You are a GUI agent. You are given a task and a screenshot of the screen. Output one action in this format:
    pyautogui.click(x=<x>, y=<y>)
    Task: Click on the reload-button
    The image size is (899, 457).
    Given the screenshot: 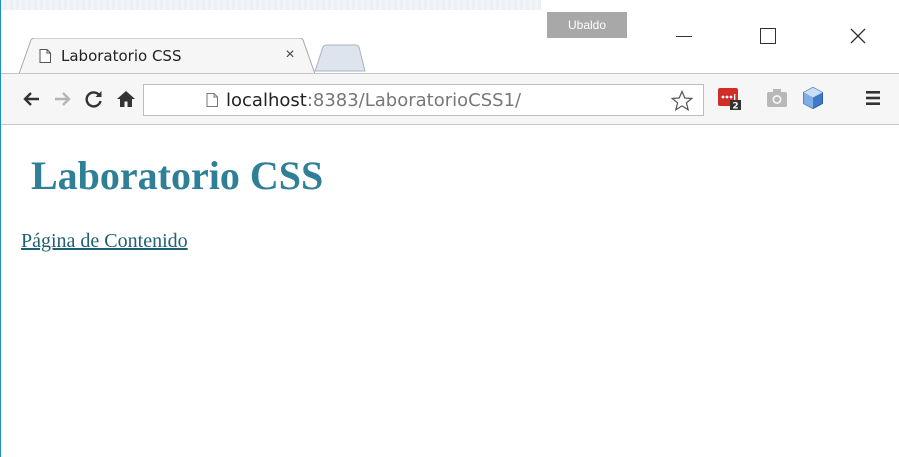 What is the action you would take?
    pyautogui.click(x=94, y=99)
    